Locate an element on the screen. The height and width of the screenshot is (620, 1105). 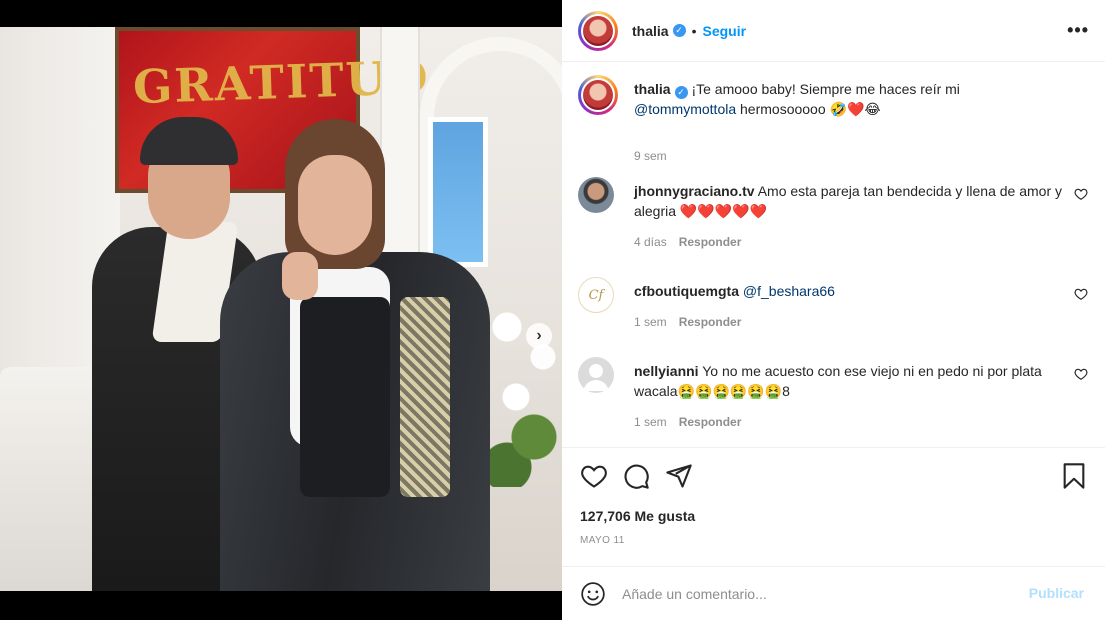
photo-flowers is located at coordinates (521, 387).